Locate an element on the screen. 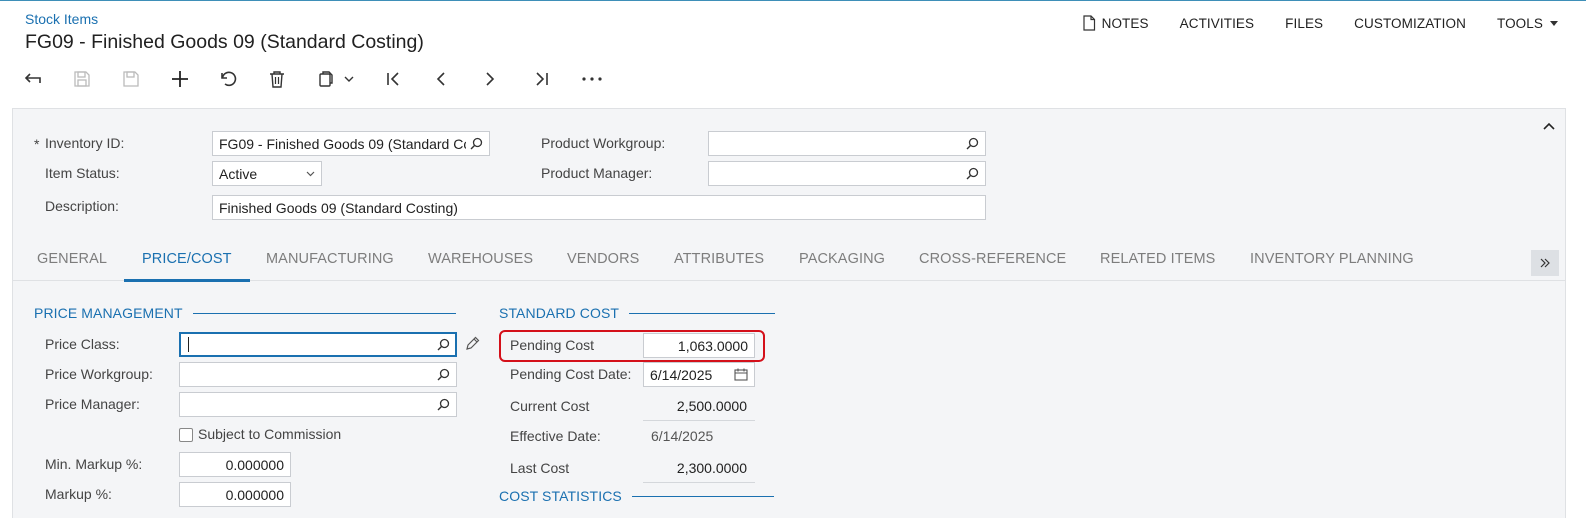 The width and height of the screenshot is (1586, 518). last-record-button is located at coordinates (557, 79).